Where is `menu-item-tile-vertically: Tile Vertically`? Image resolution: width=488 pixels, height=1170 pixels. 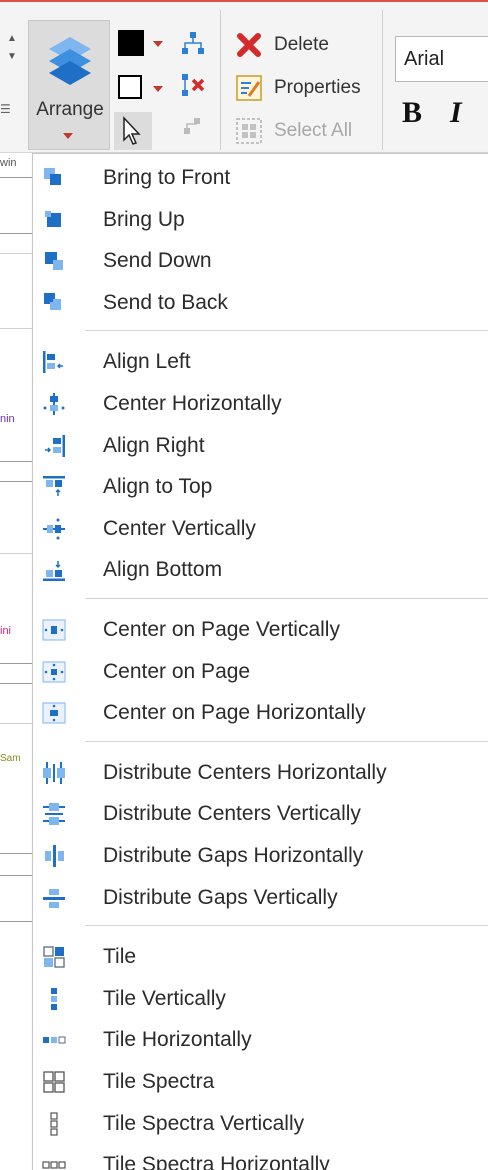 menu-item-tile-vertically: Tile Vertically is located at coordinates (260, 998).